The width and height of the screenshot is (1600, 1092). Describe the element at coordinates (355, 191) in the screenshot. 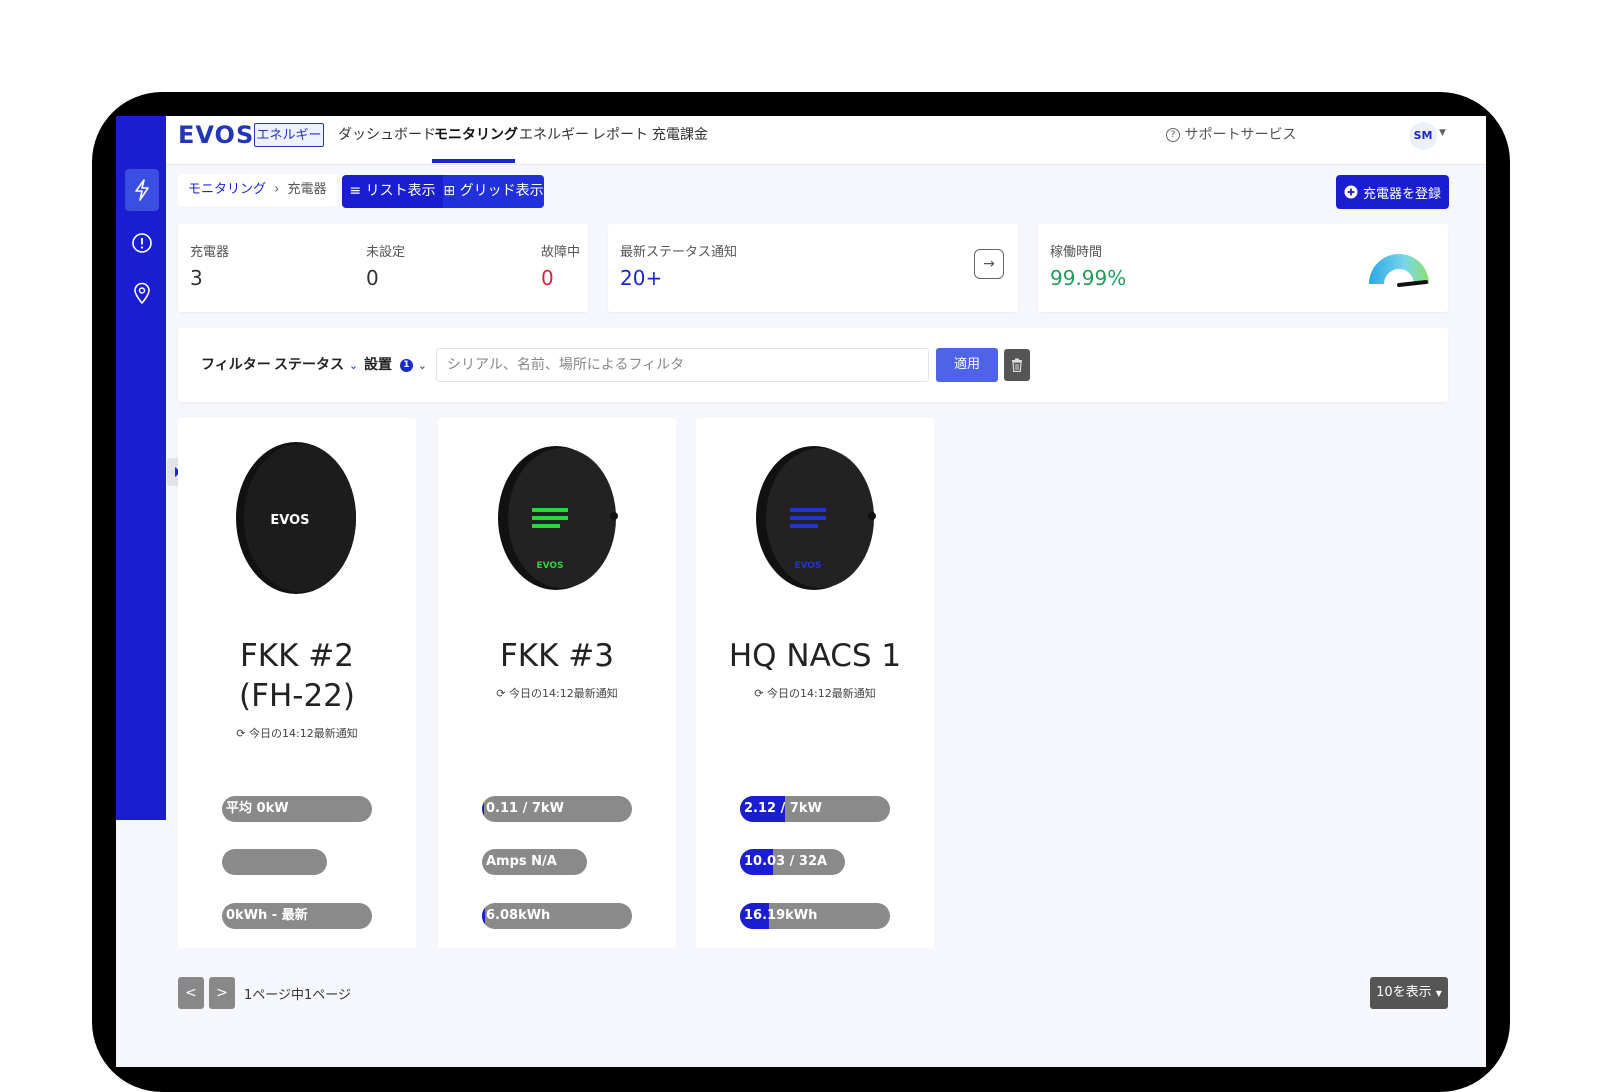

I see `list-icon: ≡` at that location.